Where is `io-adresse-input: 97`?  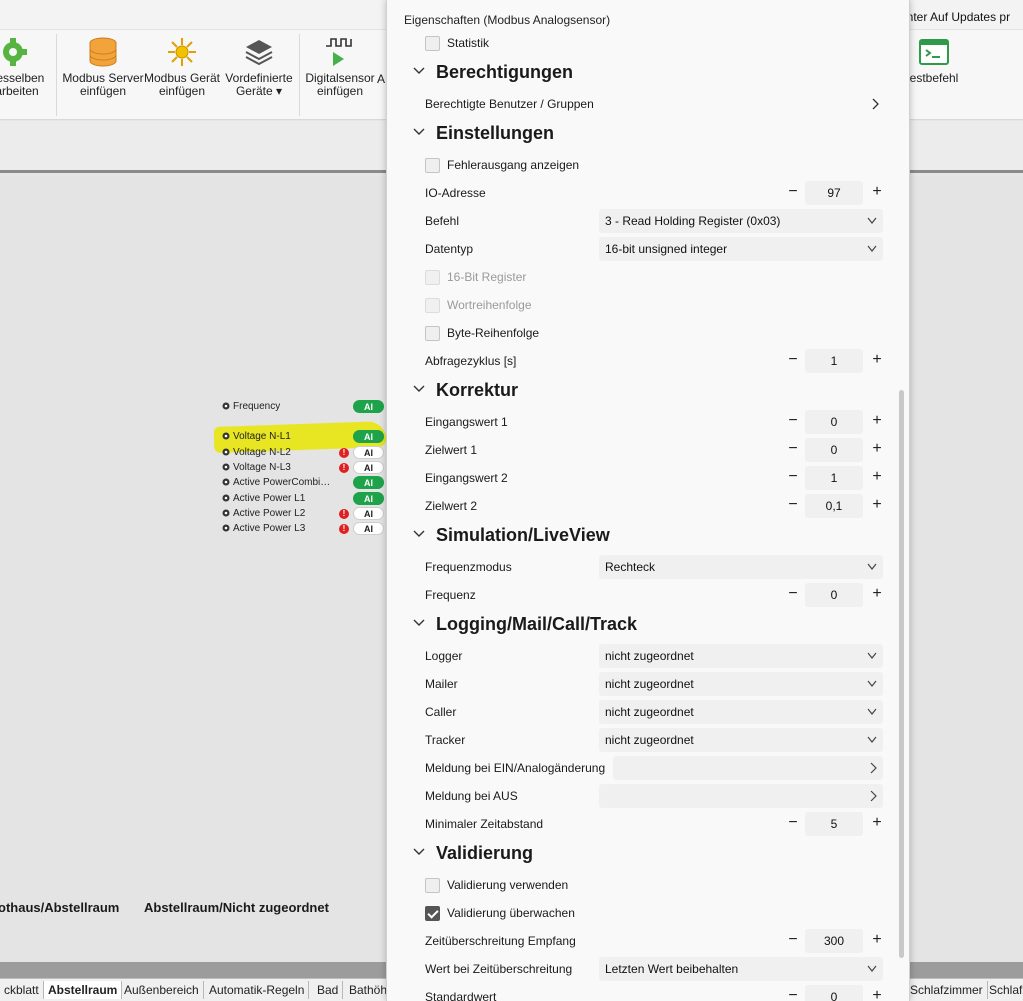
io-adresse-input: 97 is located at coordinates (834, 193).